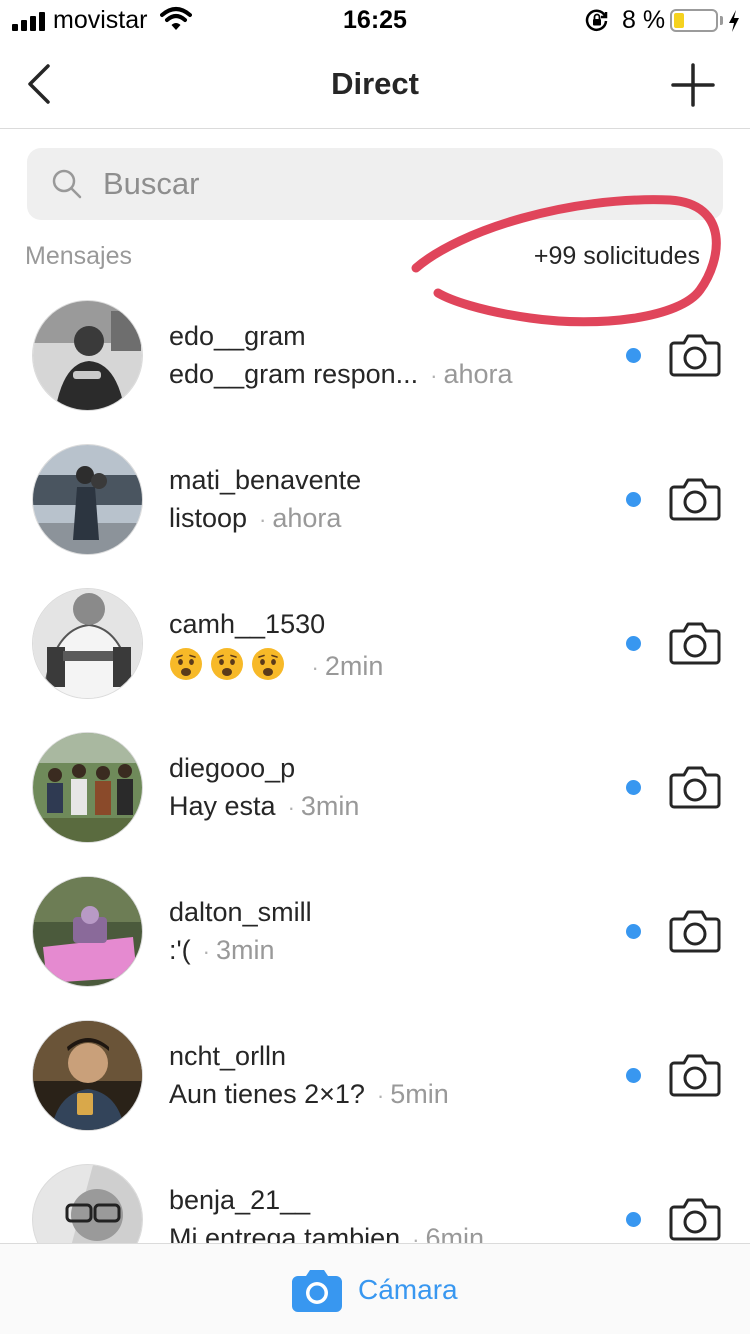 The image size is (750, 1334). I want to click on page-title: Direct, so click(375, 83).